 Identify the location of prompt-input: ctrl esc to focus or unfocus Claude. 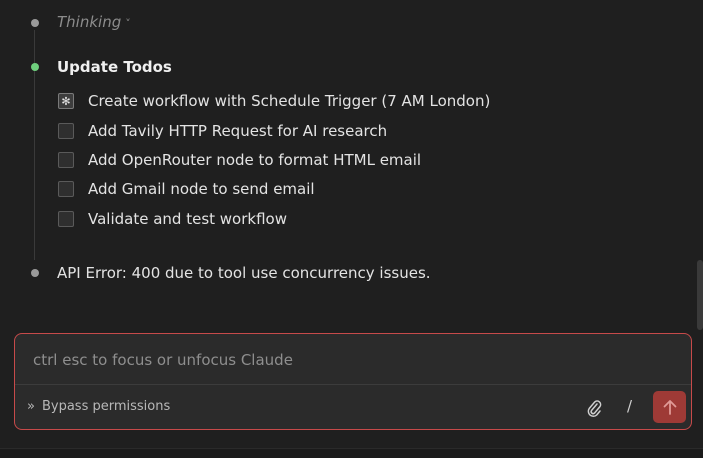
(163, 360).